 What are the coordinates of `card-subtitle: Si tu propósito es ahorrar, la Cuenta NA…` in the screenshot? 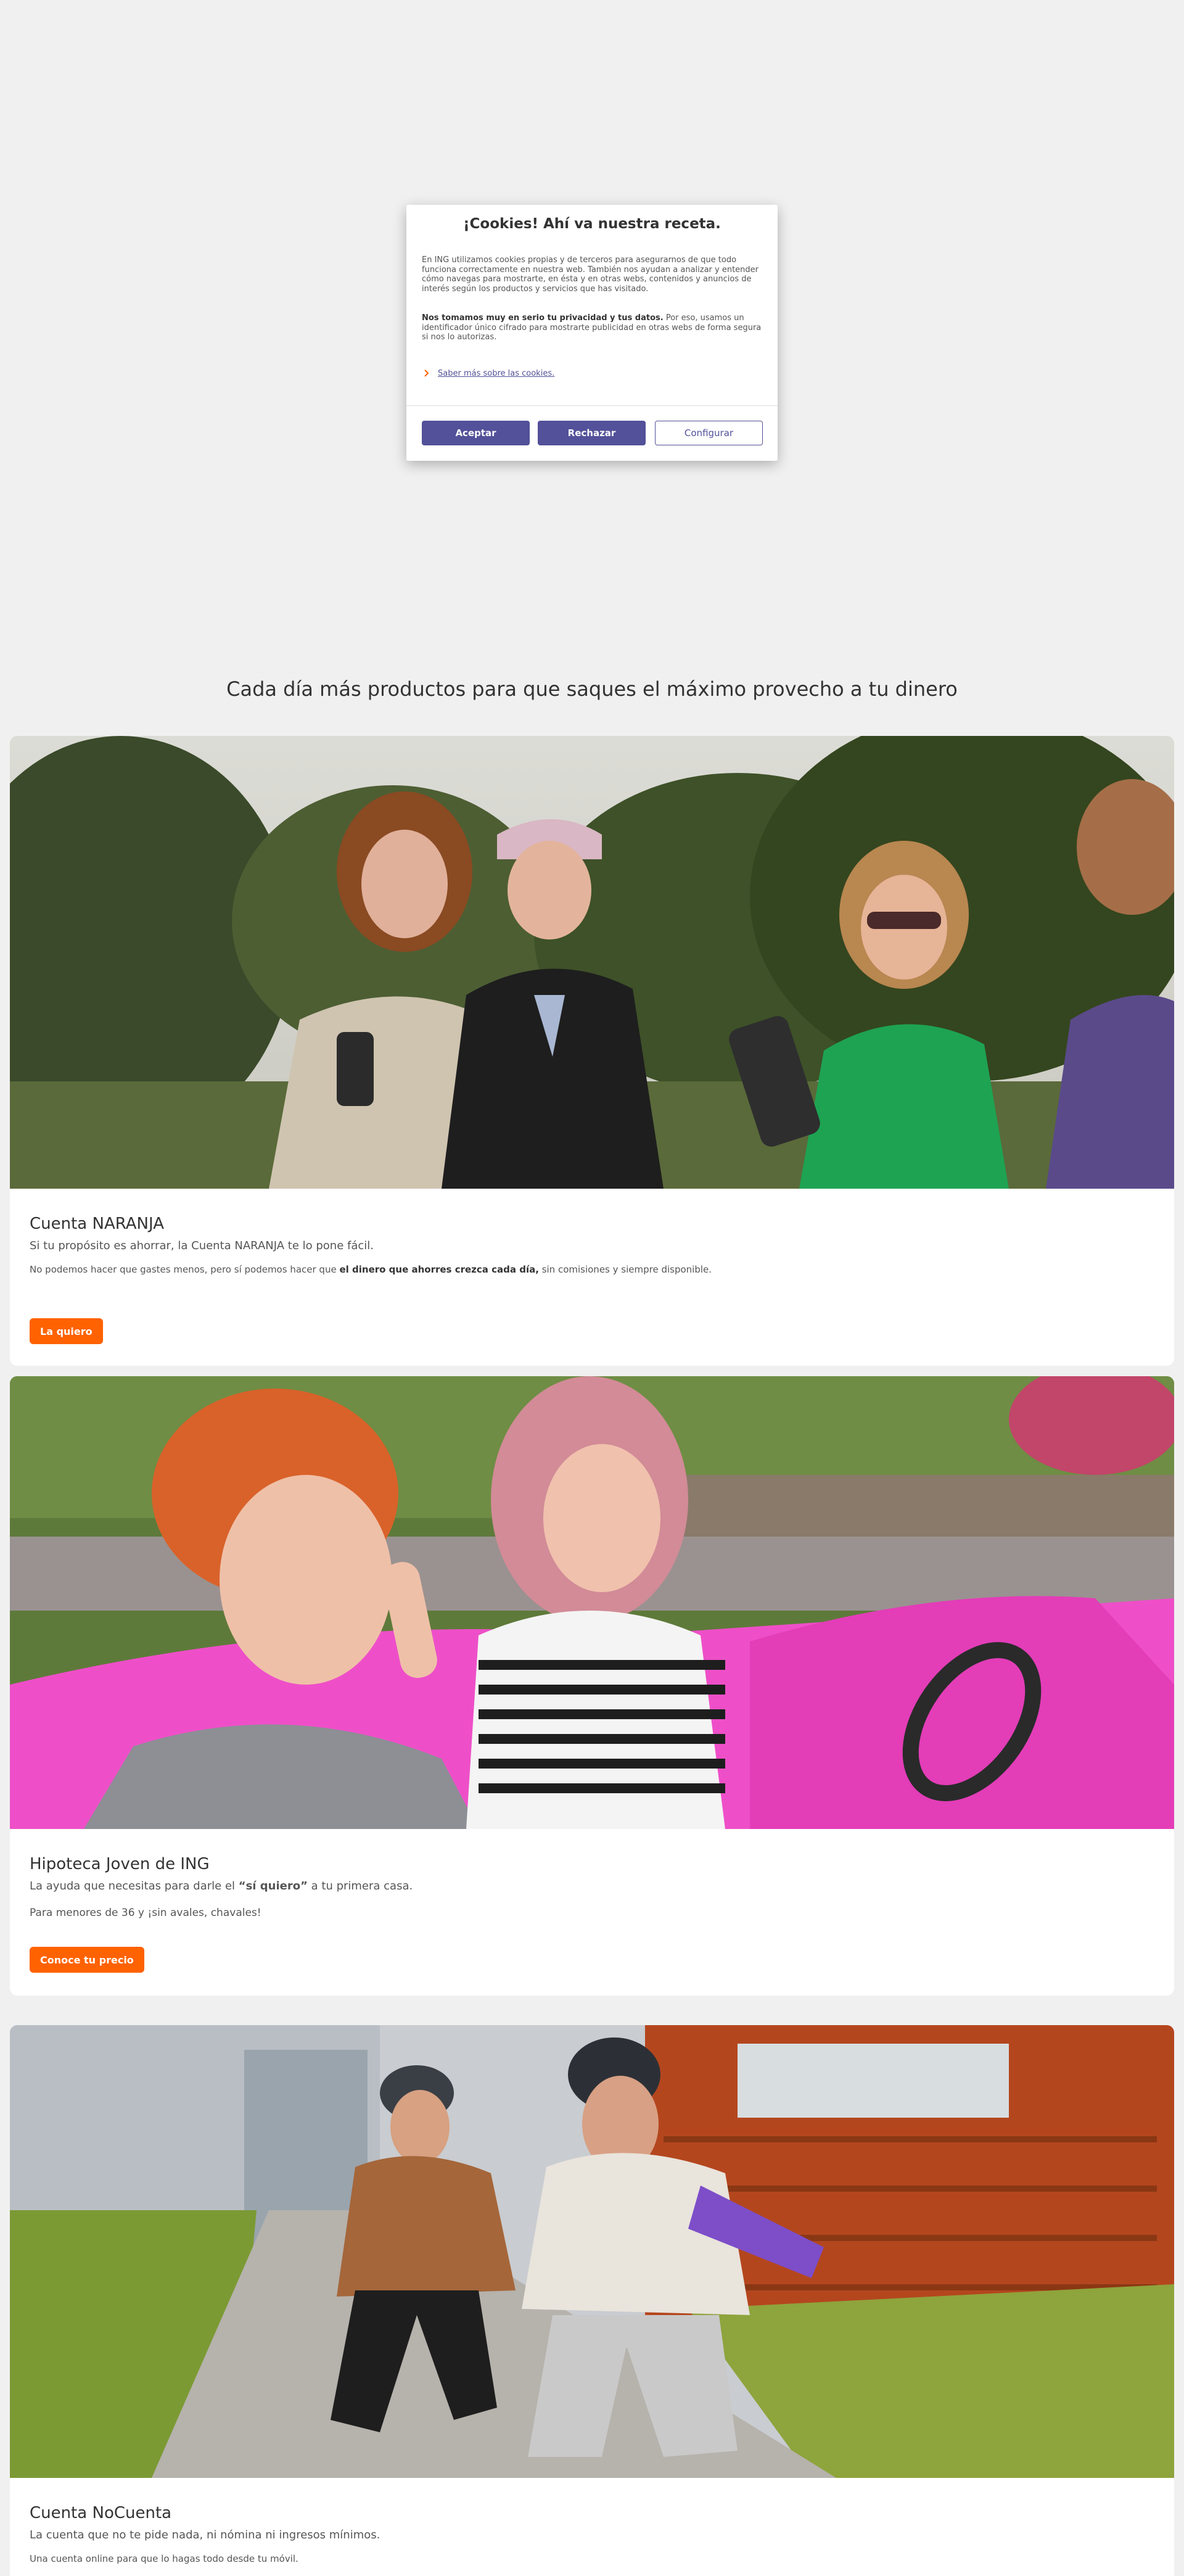 It's located at (202, 1245).